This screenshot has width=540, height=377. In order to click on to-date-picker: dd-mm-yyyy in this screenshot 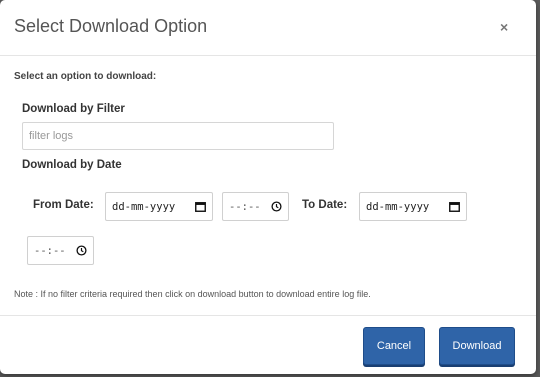, I will do `click(413, 206)`.